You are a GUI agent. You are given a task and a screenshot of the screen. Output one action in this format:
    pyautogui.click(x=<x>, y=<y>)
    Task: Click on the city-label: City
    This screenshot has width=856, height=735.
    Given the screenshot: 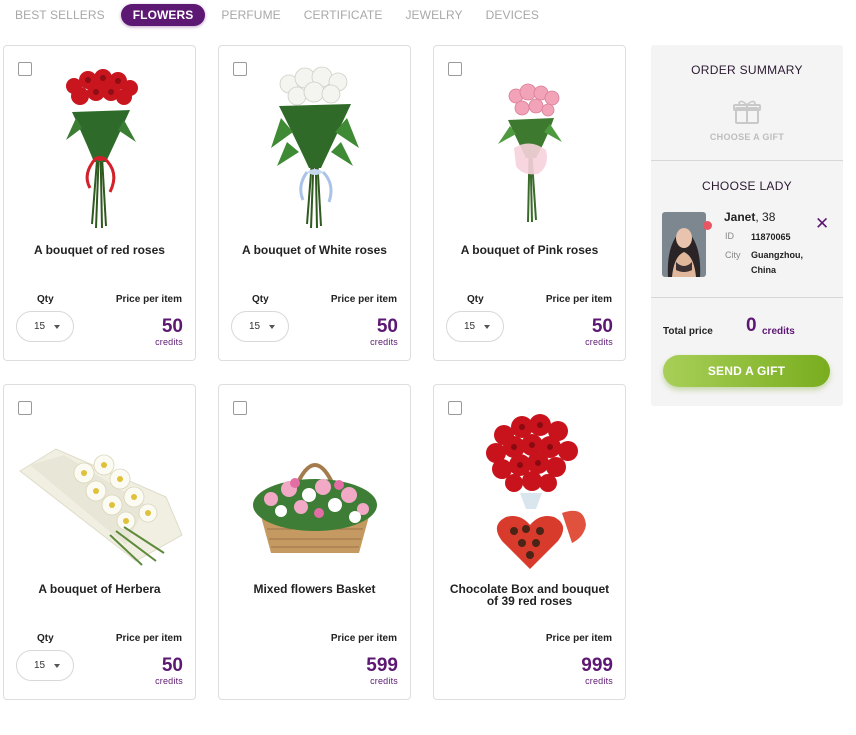 What is the action you would take?
    pyautogui.click(x=733, y=255)
    